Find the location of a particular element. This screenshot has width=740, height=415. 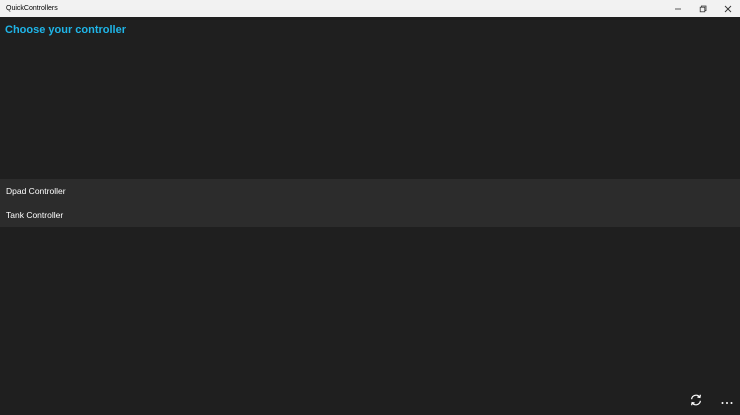

controller-list: Dpad Controller Tank Controller is located at coordinates (370, 203).